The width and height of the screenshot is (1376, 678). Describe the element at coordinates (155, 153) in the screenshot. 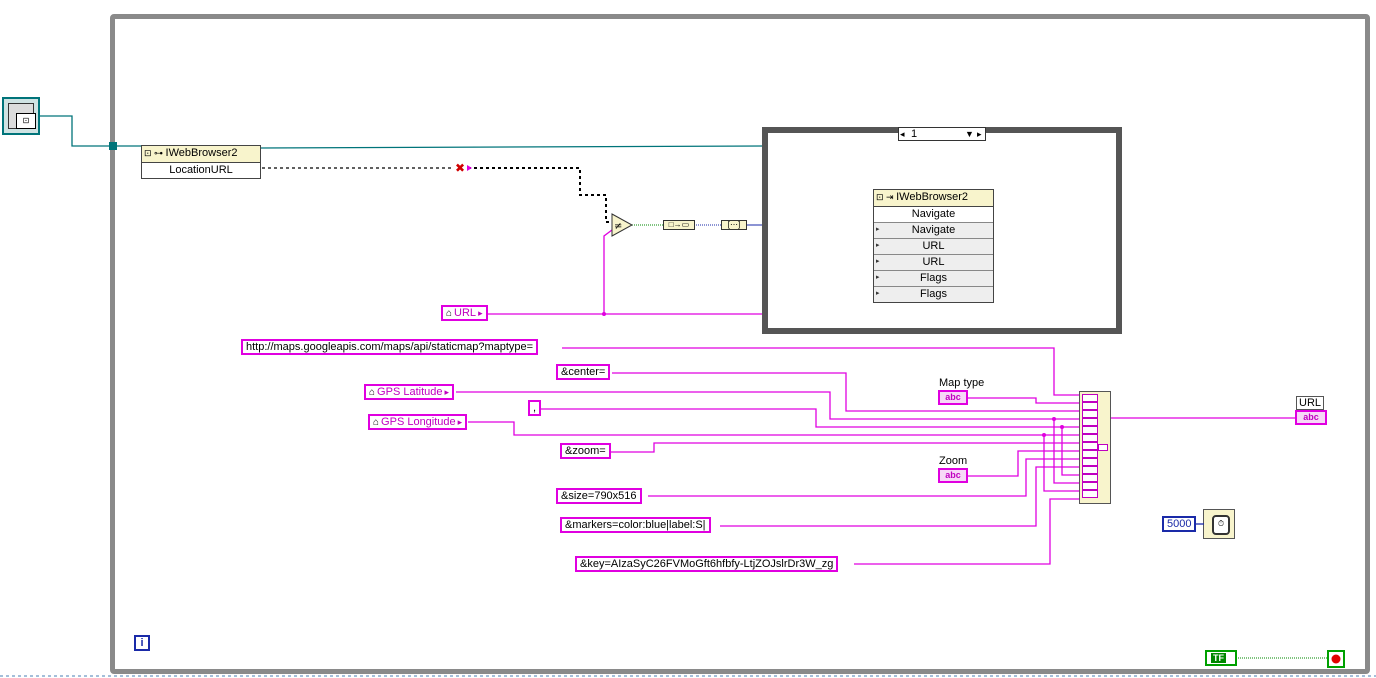

I see `property-node-icon: ⊡ ⊶` at that location.